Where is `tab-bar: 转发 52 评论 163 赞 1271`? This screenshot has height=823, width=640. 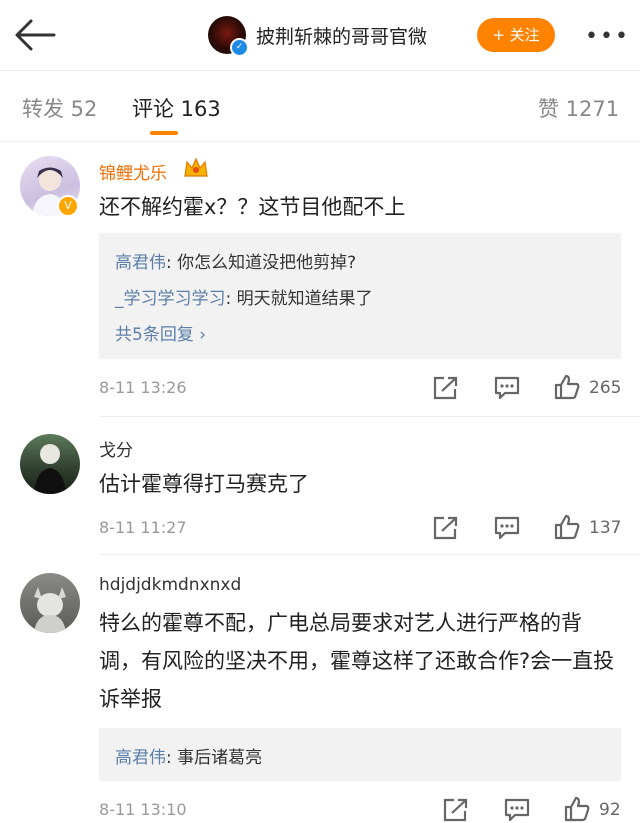
tab-bar: 转发 52 评论 163 赞 1271 is located at coordinates (320, 106).